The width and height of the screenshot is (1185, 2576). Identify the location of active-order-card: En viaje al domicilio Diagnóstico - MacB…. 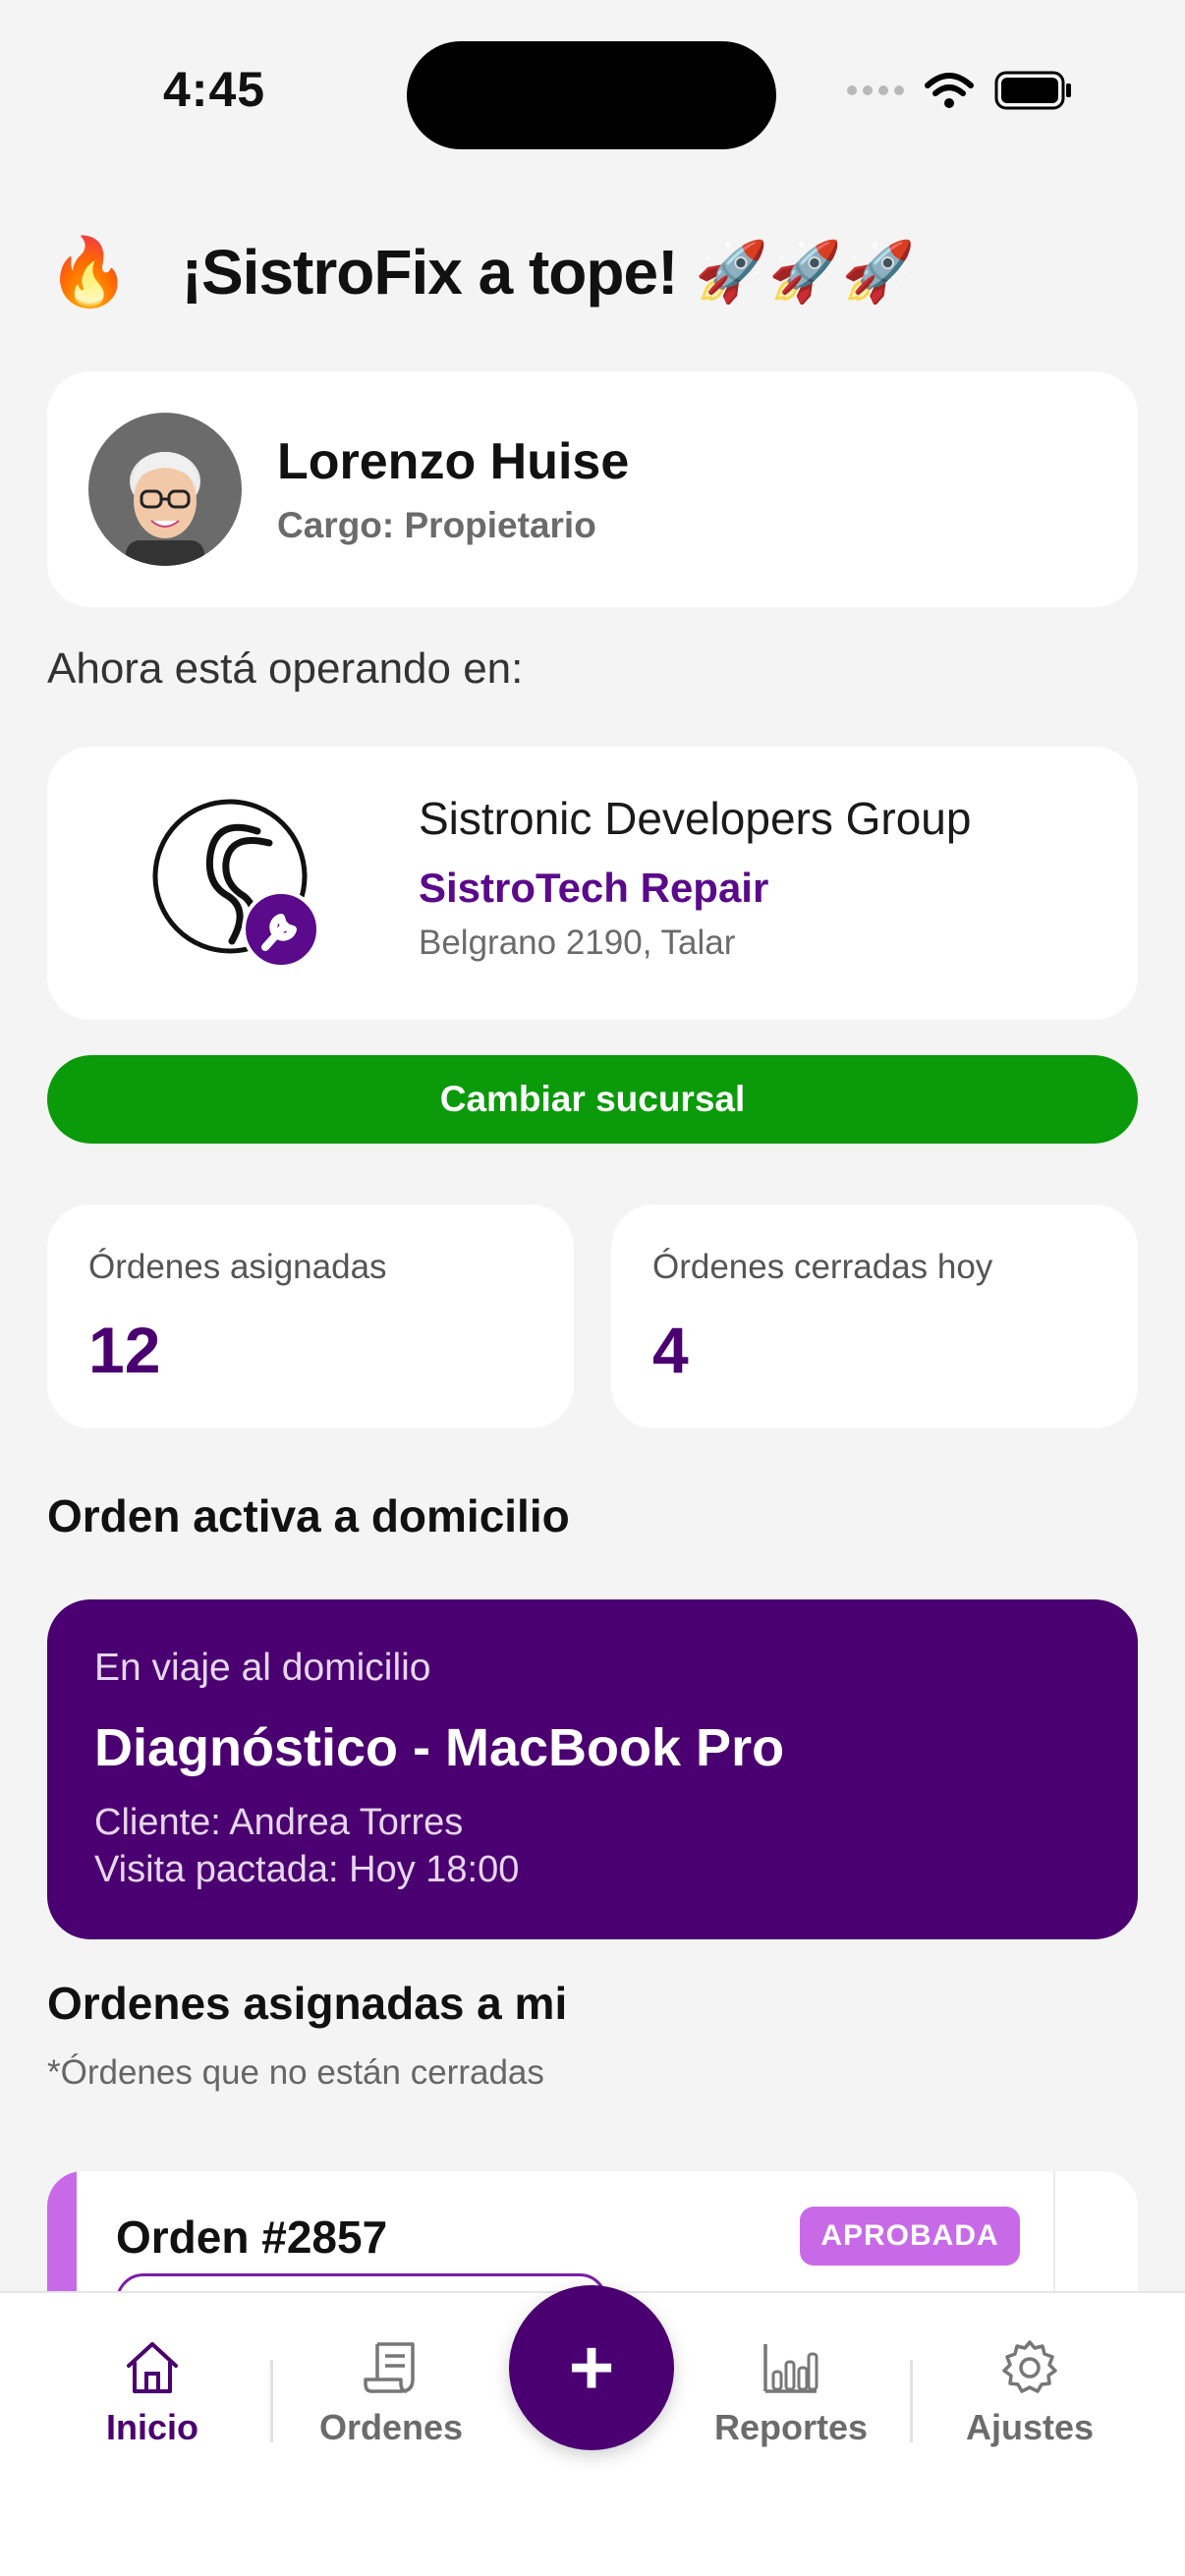
(592, 1769).